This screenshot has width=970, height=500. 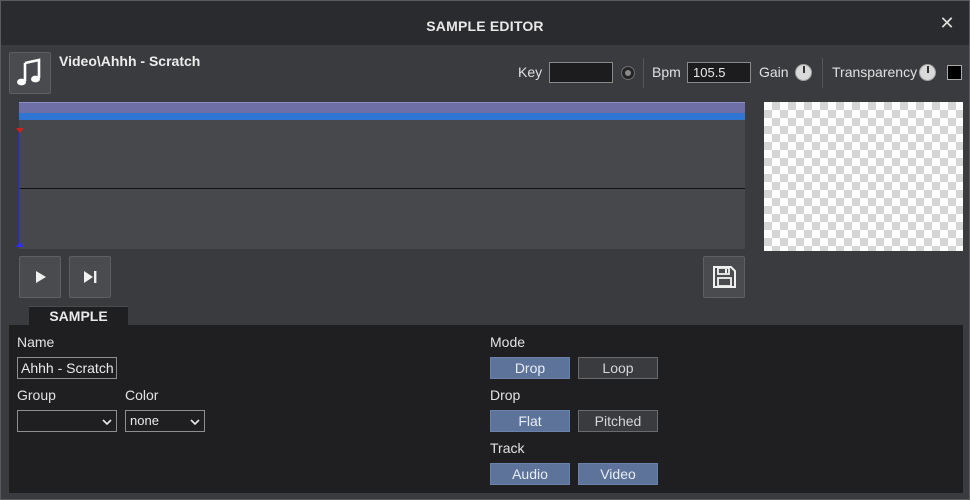 What do you see at coordinates (382, 188) in the screenshot?
I see `waveform-center-line` at bounding box center [382, 188].